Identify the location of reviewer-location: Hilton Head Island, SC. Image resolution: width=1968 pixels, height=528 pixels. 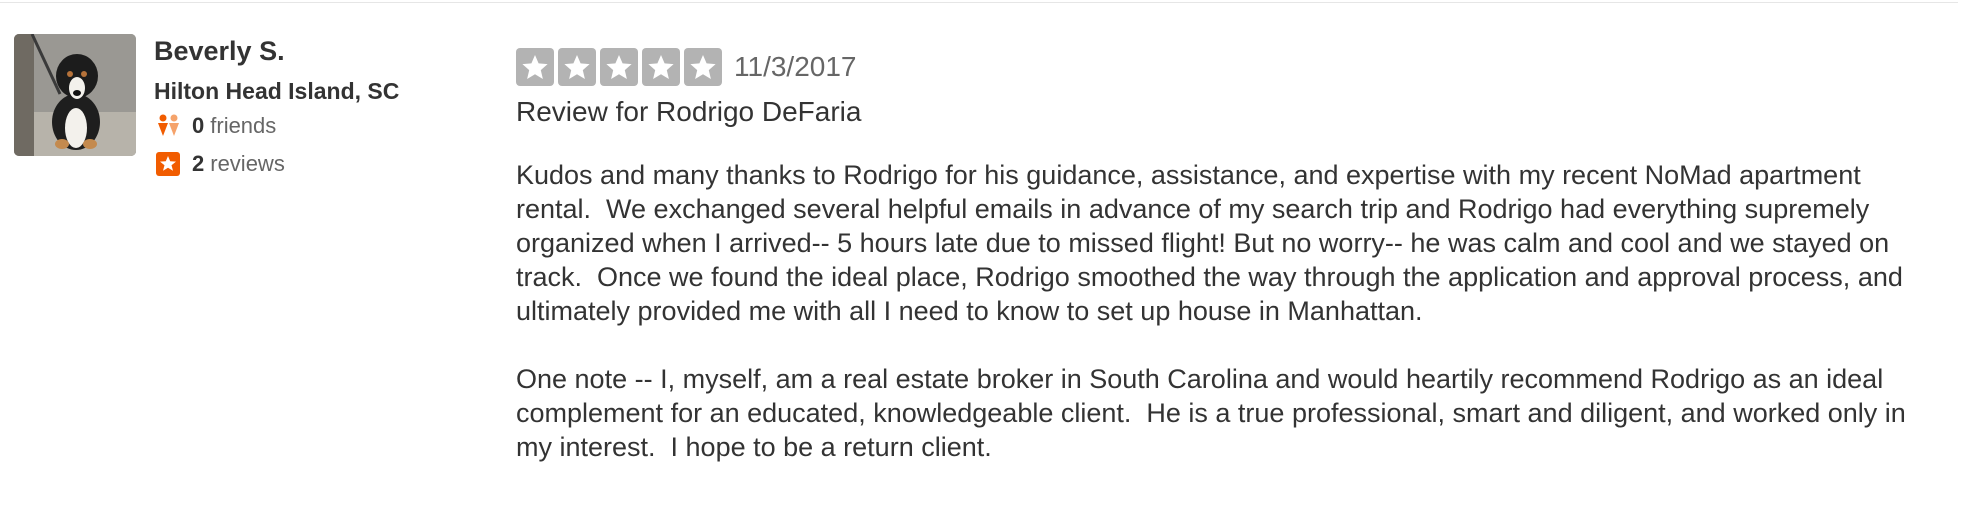
(277, 91).